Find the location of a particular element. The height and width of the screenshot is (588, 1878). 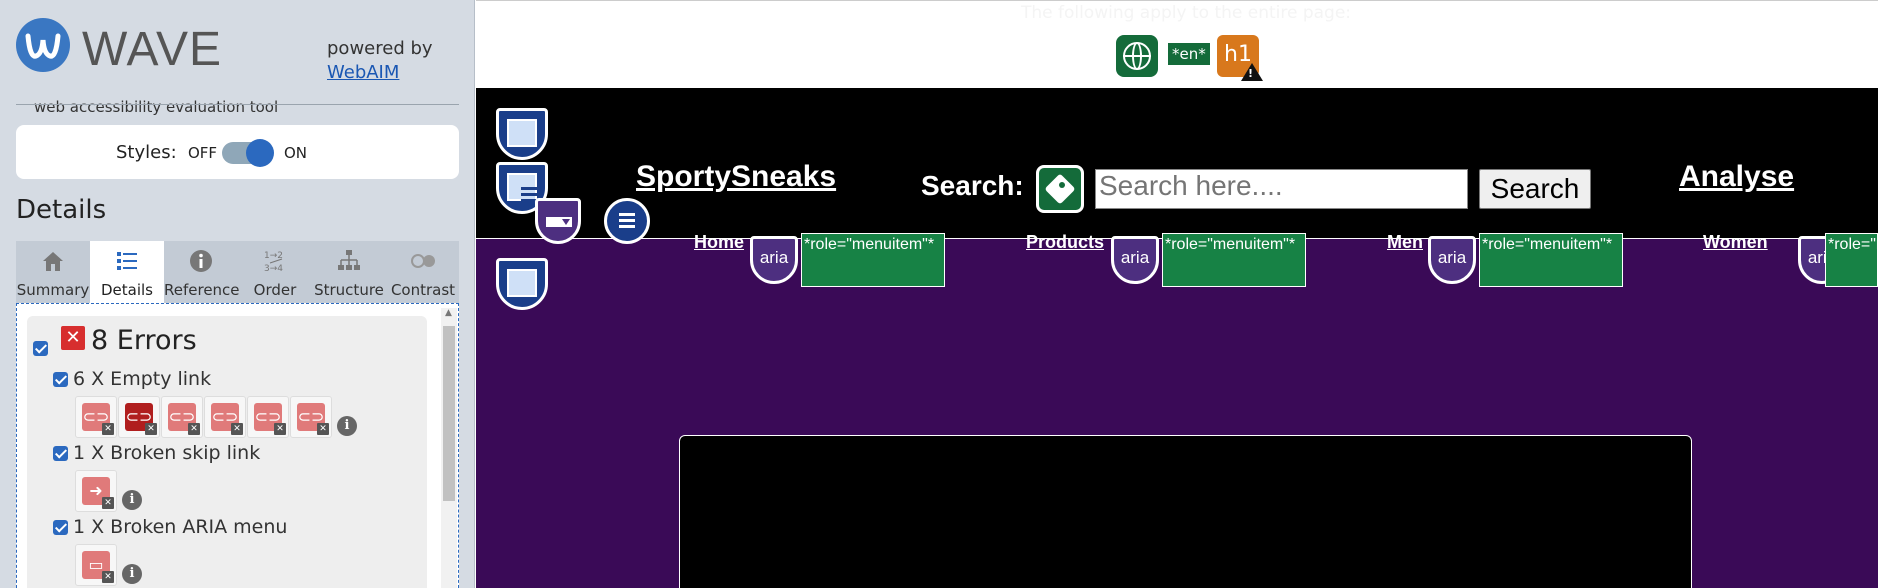

svg-text: 3→4 is located at coordinates (273, 269).